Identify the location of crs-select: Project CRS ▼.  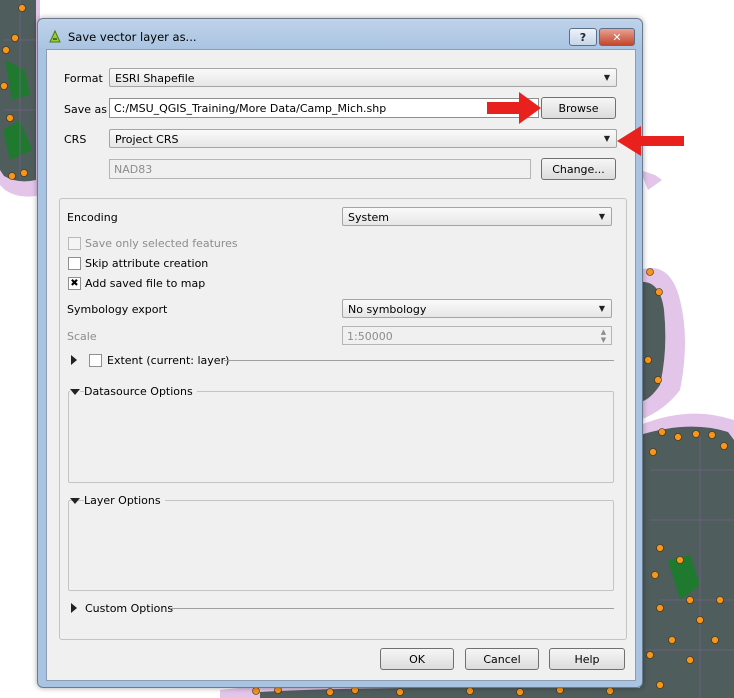
(363, 138).